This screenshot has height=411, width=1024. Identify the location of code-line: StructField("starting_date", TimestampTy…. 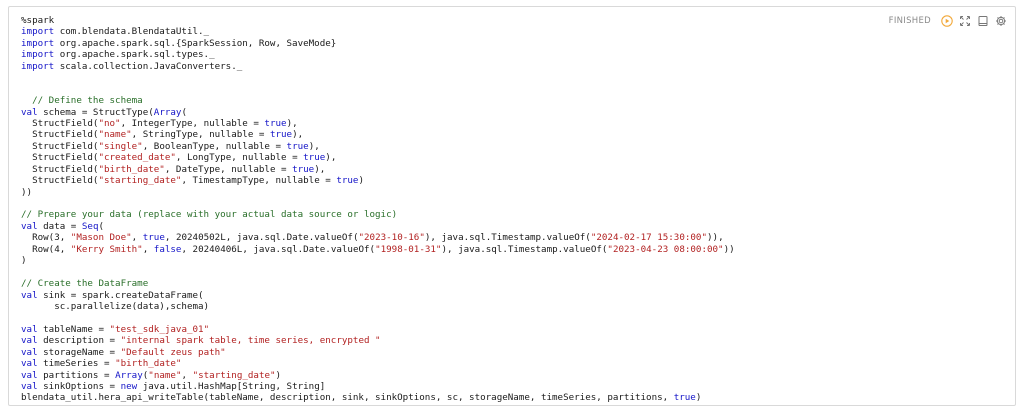
(378, 180).